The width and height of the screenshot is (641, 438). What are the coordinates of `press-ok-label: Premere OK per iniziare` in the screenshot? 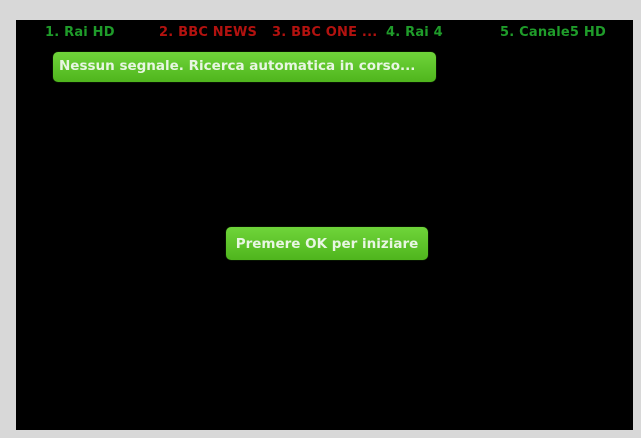 It's located at (327, 244).